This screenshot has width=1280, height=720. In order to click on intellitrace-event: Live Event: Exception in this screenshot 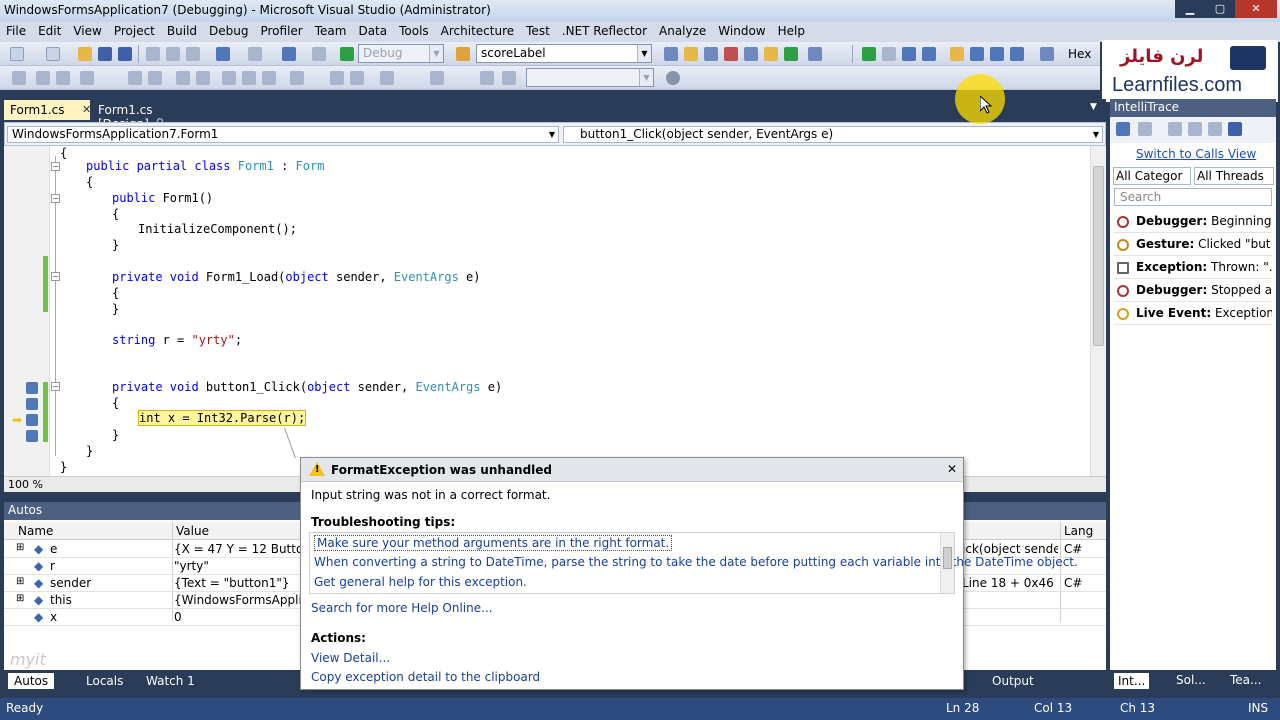, I will do `click(1193, 314)`.